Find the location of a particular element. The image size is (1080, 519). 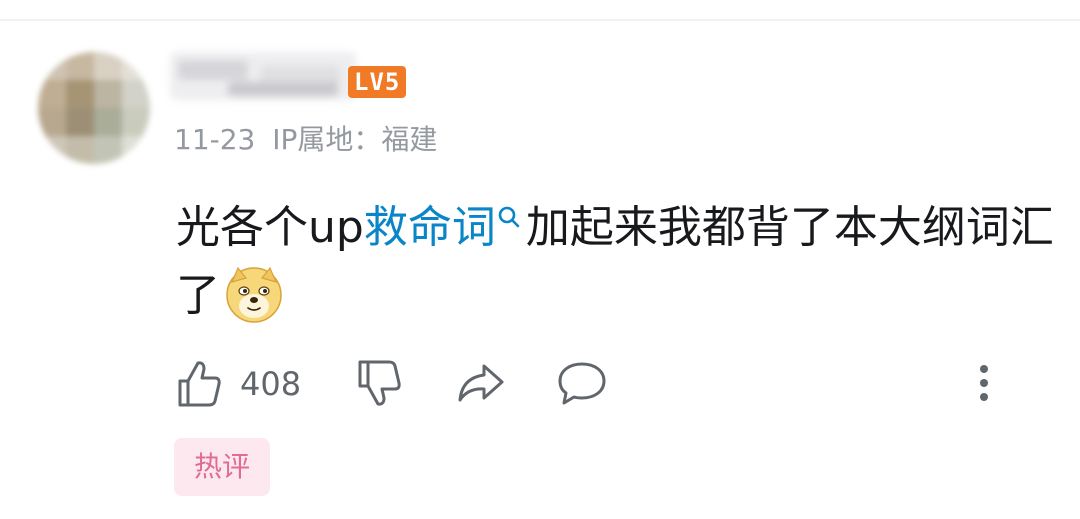

level-badge: LV5 is located at coordinates (377, 82).